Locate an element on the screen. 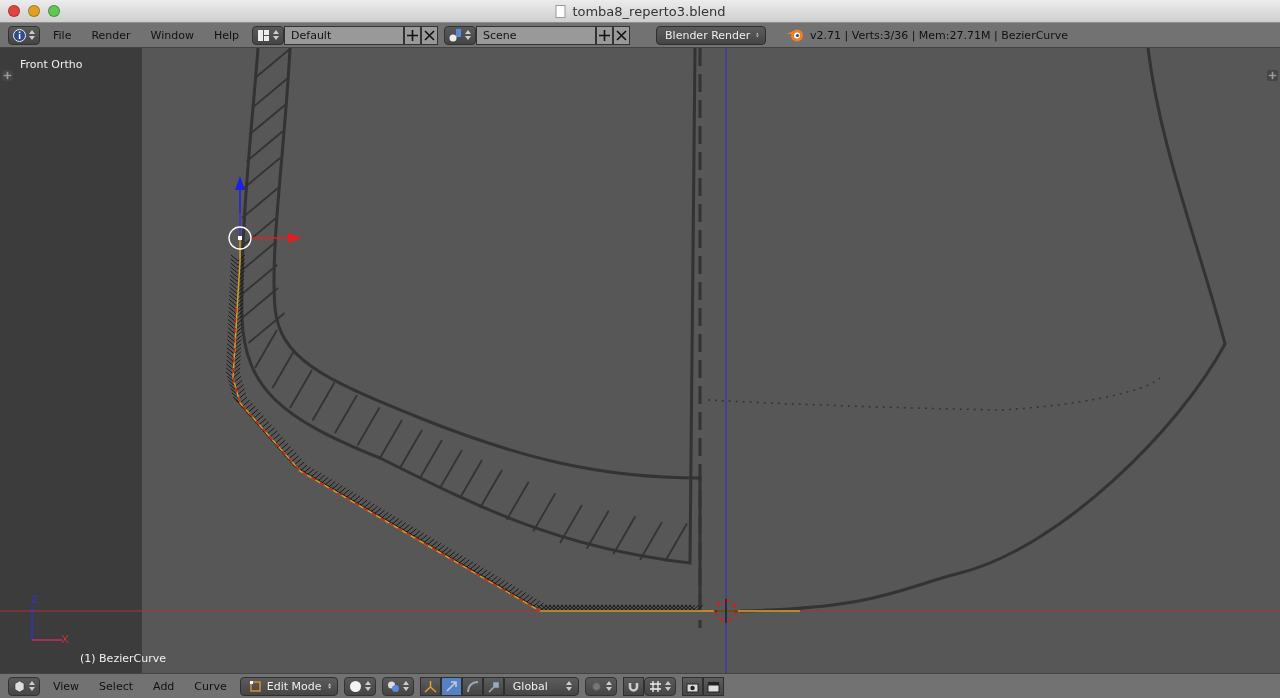 The width and height of the screenshot is (1280, 698). render-engine-dropdown: Blender Render is located at coordinates (711, 35).